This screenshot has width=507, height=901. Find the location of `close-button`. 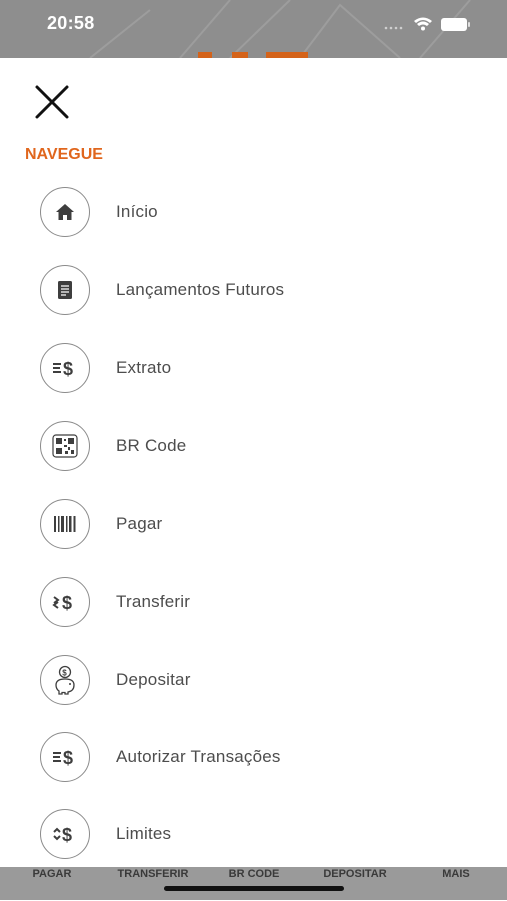

close-button is located at coordinates (52, 102).